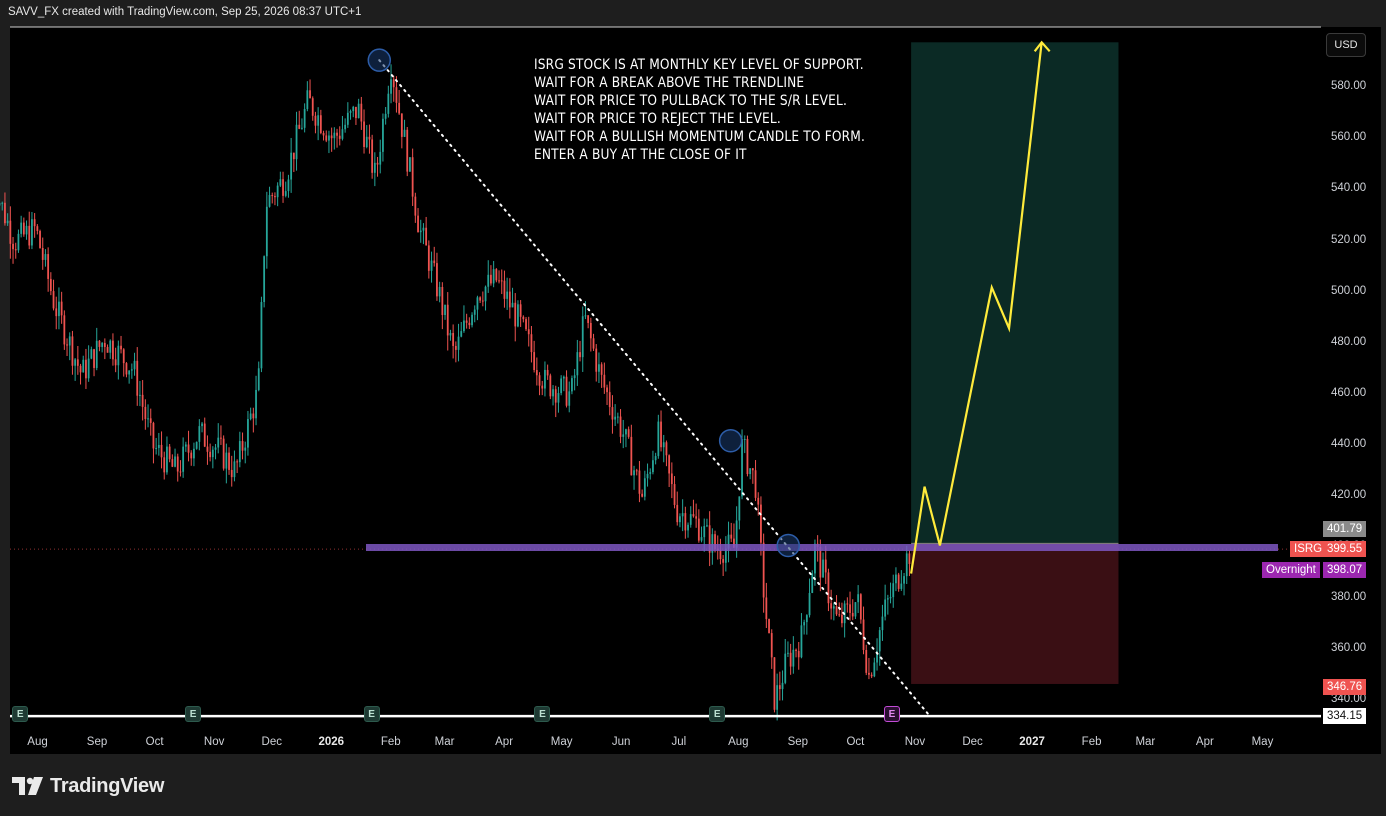  I want to click on time-axis-tick: 2026, so click(331, 742).